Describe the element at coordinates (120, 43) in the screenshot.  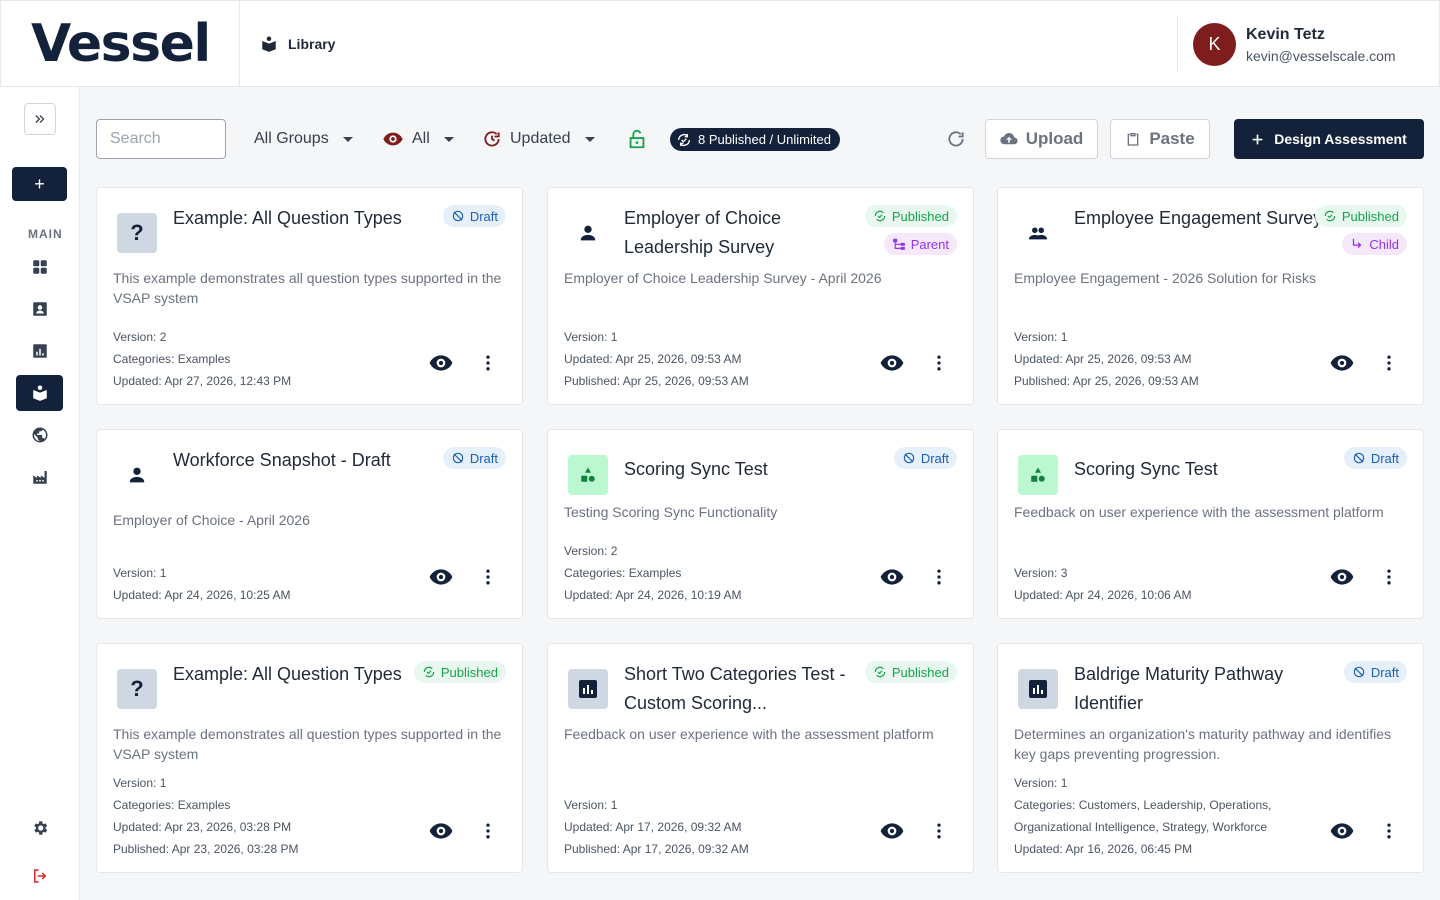
I see `vessel-logo: Vessel` at that location.